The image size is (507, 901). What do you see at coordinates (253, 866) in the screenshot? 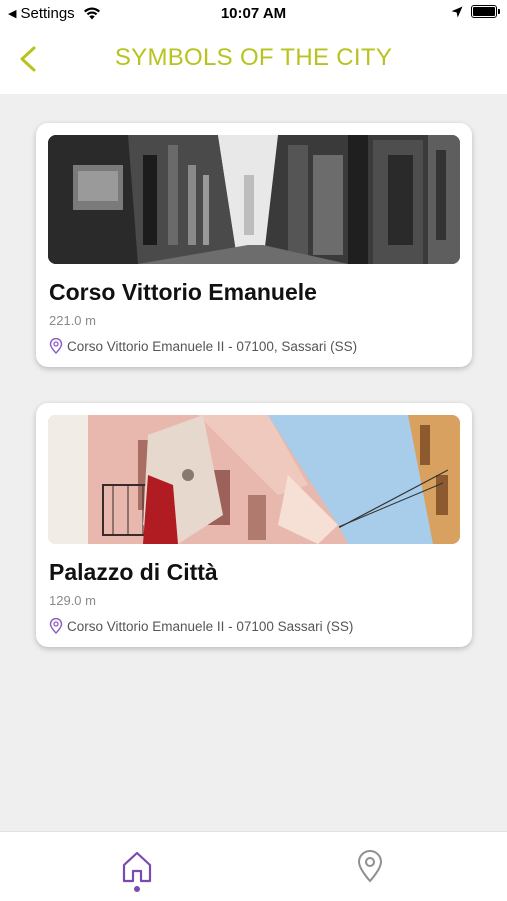
I see `tab-bar` at bounding box center [253, 866].